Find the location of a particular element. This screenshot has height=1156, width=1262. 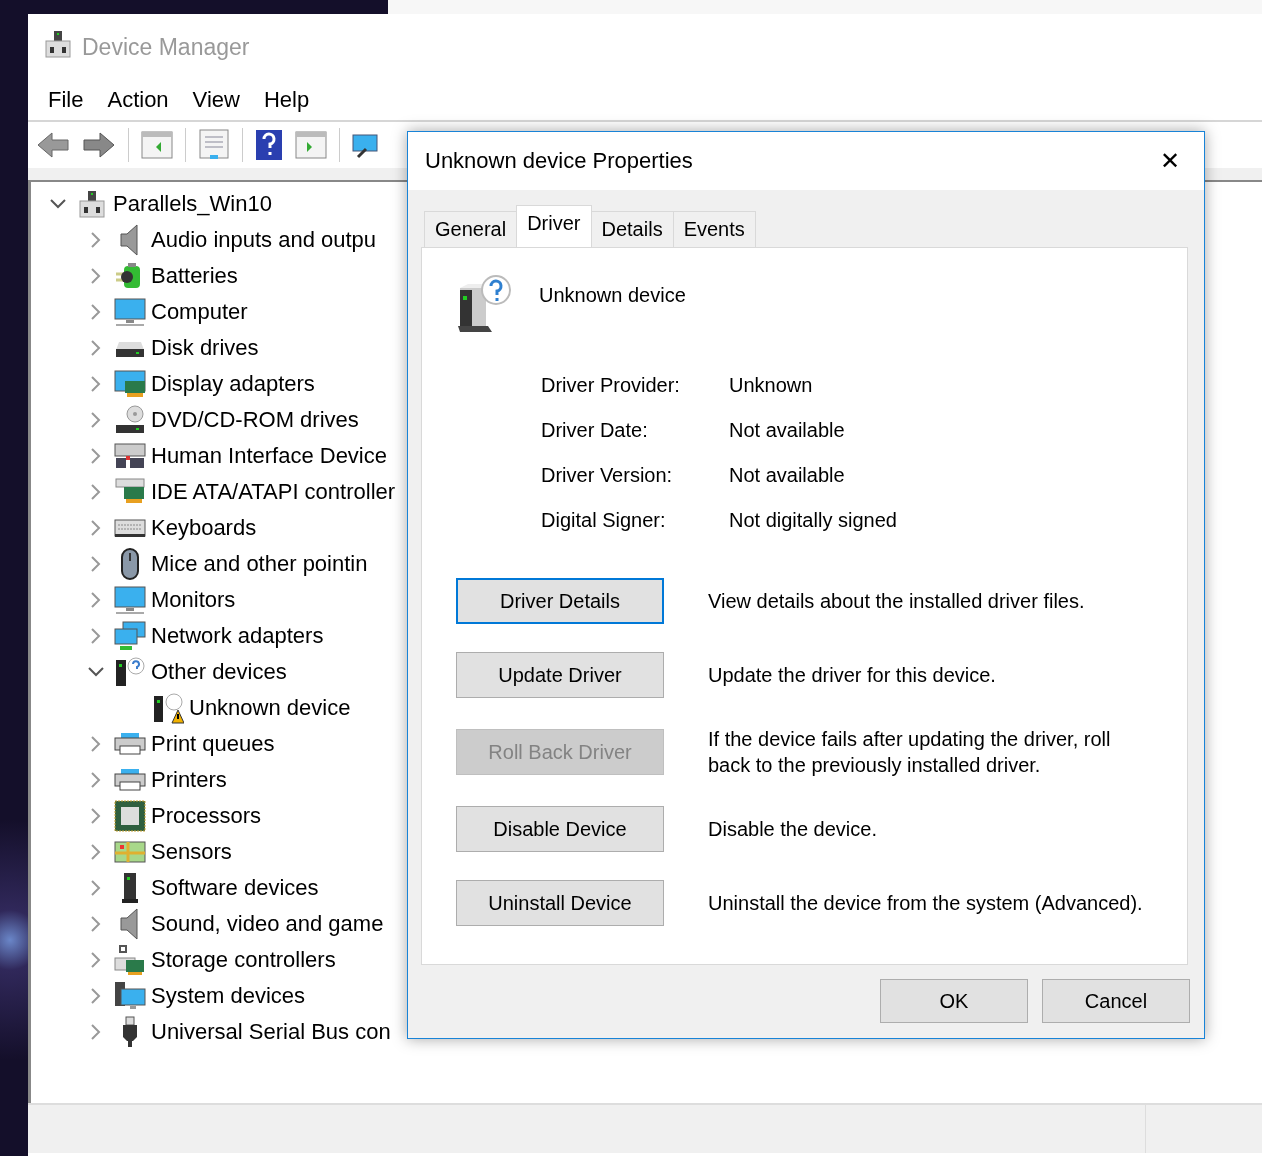

field-label: Driver Version: is located at coordinates (607, 475).